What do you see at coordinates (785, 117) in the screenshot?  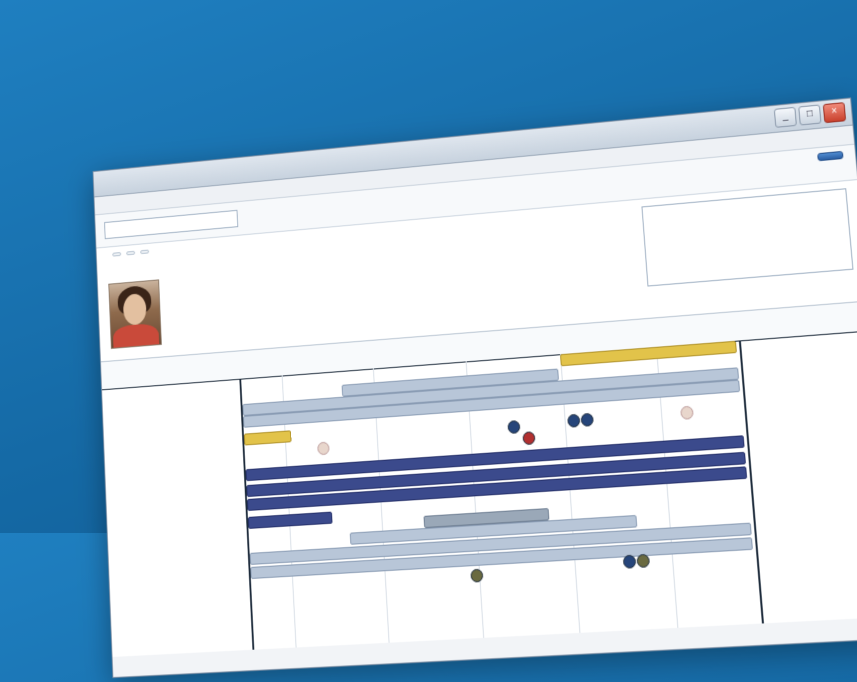 I see `minimize-button: _` at bounding box center [785, 117].